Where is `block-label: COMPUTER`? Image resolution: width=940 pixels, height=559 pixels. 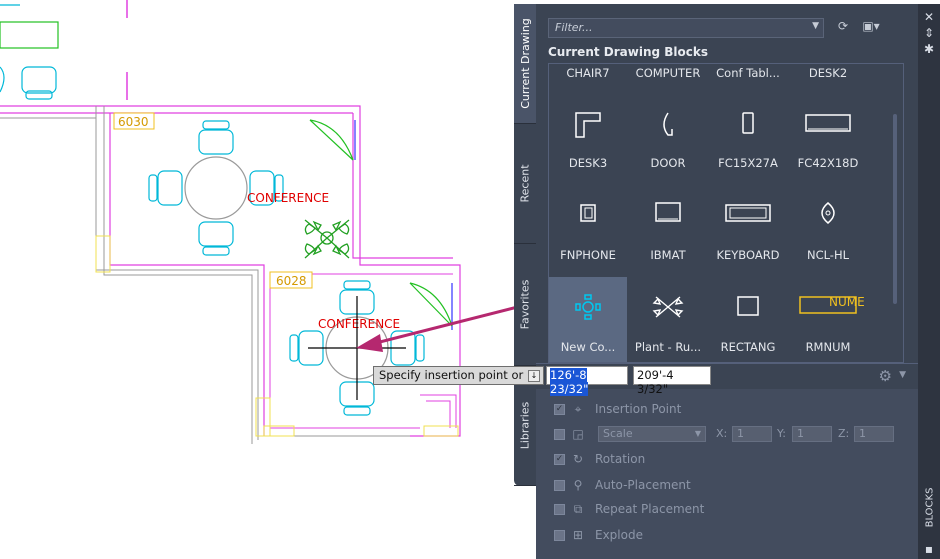
block-label: COMPUTER is located at coordinates (668, 73).